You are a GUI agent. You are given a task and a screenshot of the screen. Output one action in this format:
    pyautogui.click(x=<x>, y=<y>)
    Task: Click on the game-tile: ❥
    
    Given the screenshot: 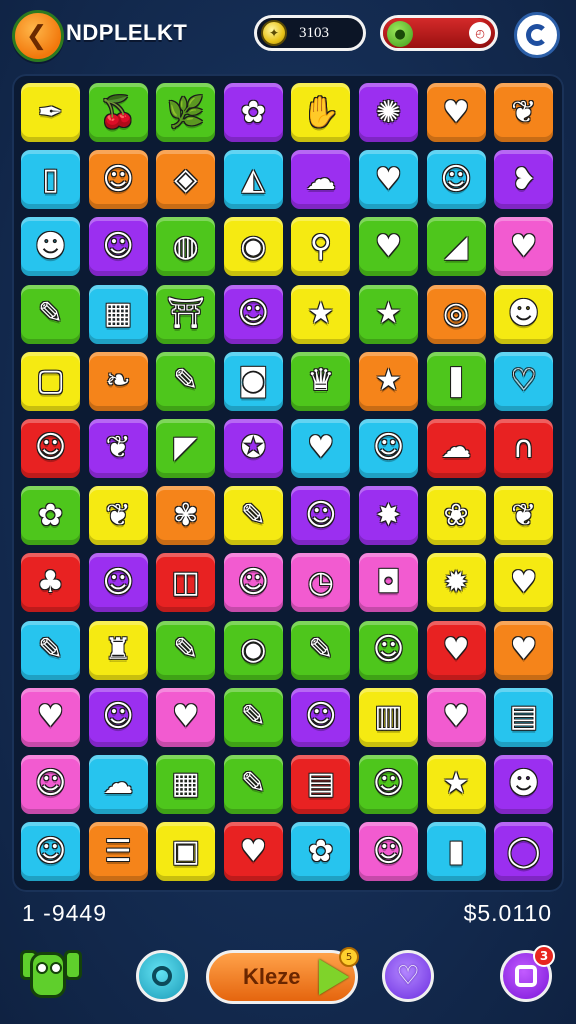 What is the action you would take?
    pyautogui.click(x=524, y=180)
    